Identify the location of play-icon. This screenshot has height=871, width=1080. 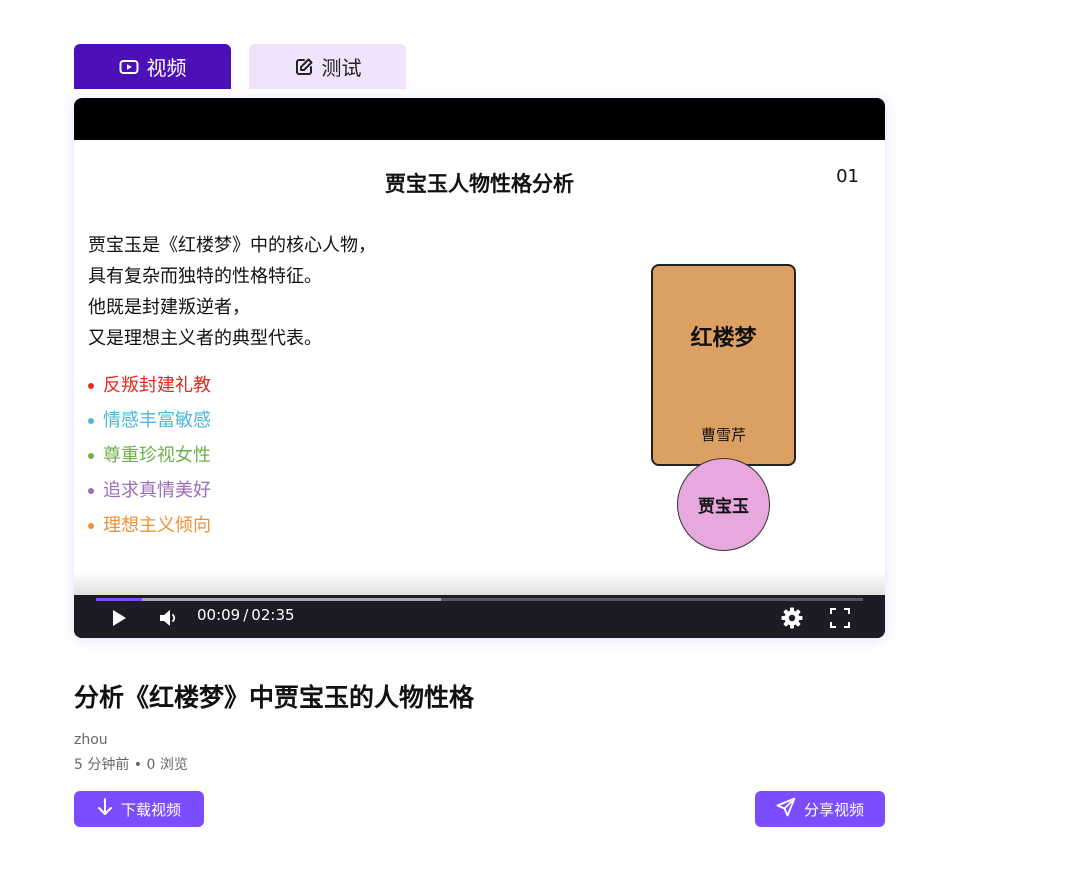
(119, 618).